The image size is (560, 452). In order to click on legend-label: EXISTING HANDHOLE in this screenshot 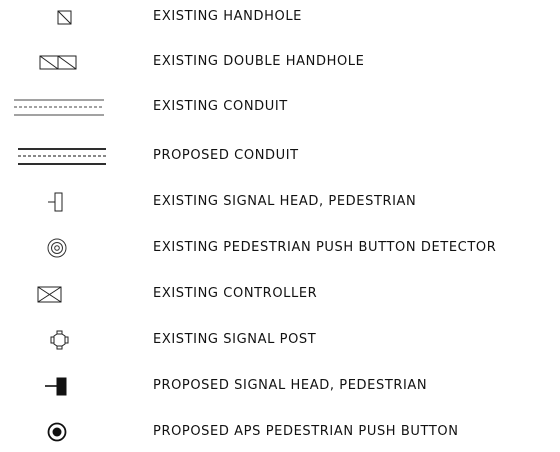, I will do `click(227, 16)`.